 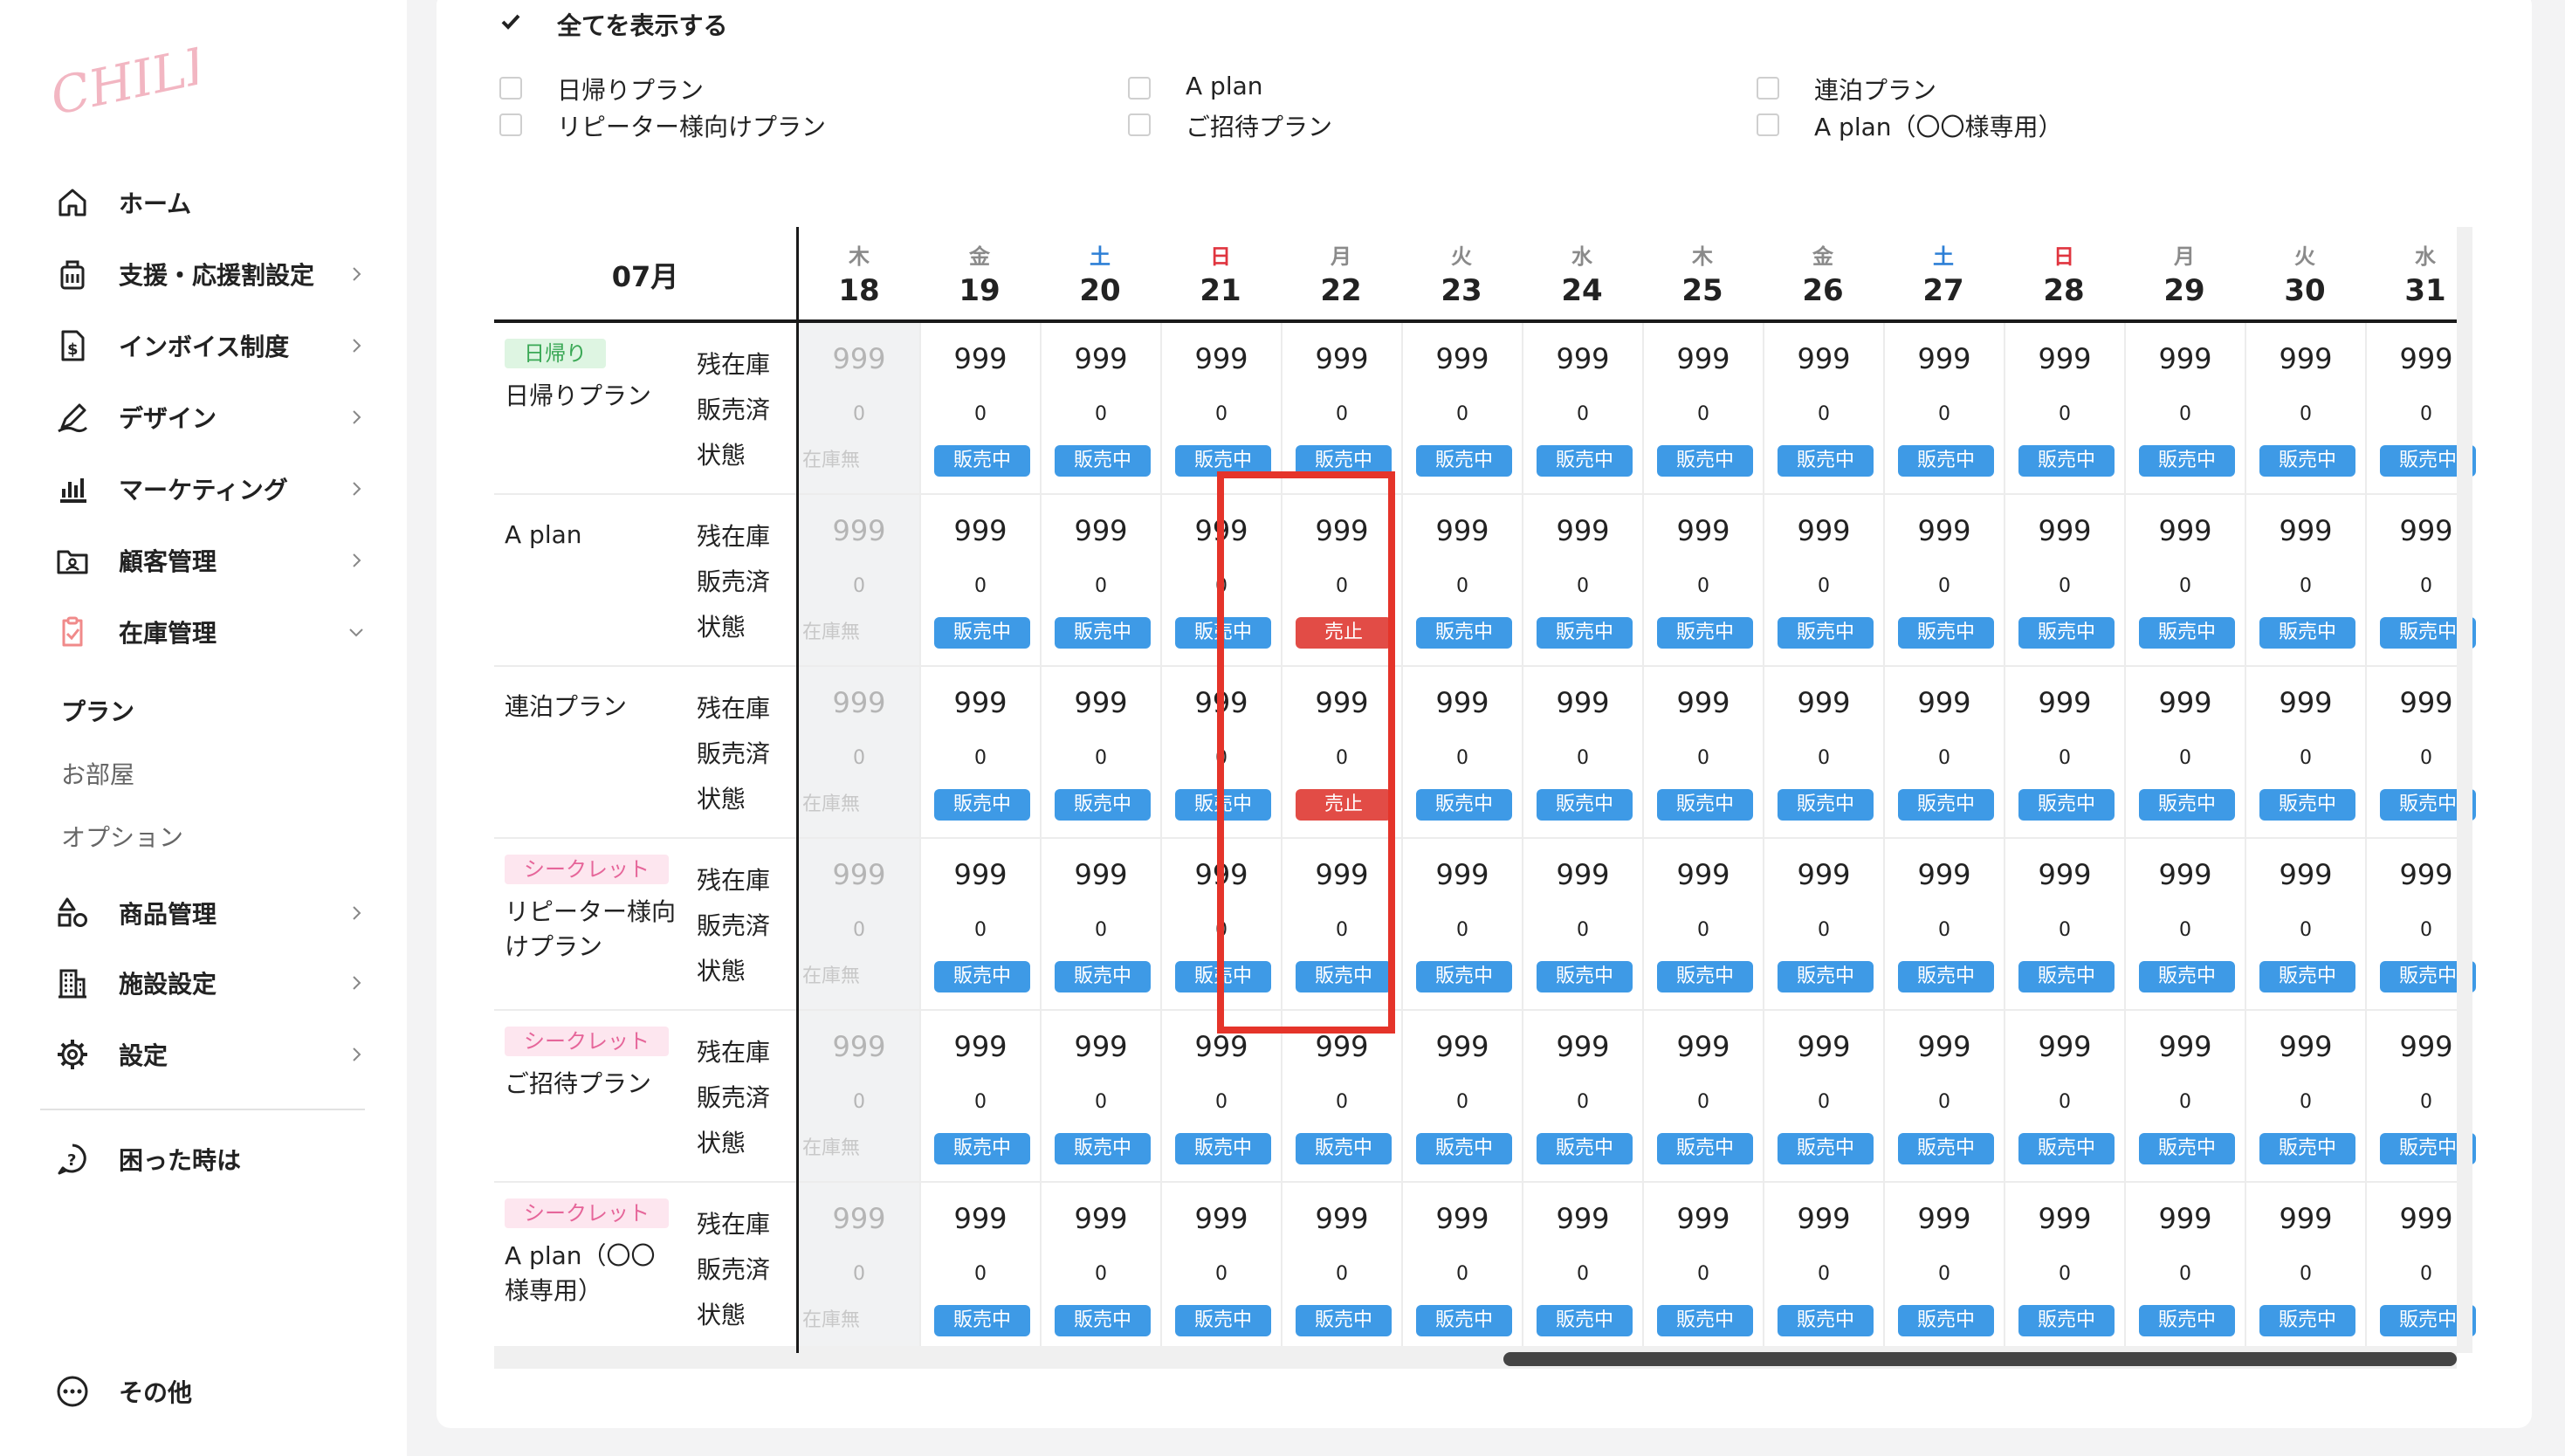 What do you see at coordinates (209, 983) in the screenshot?
I see `nav-facility: 施設設定` at bounding box center [209, 983].